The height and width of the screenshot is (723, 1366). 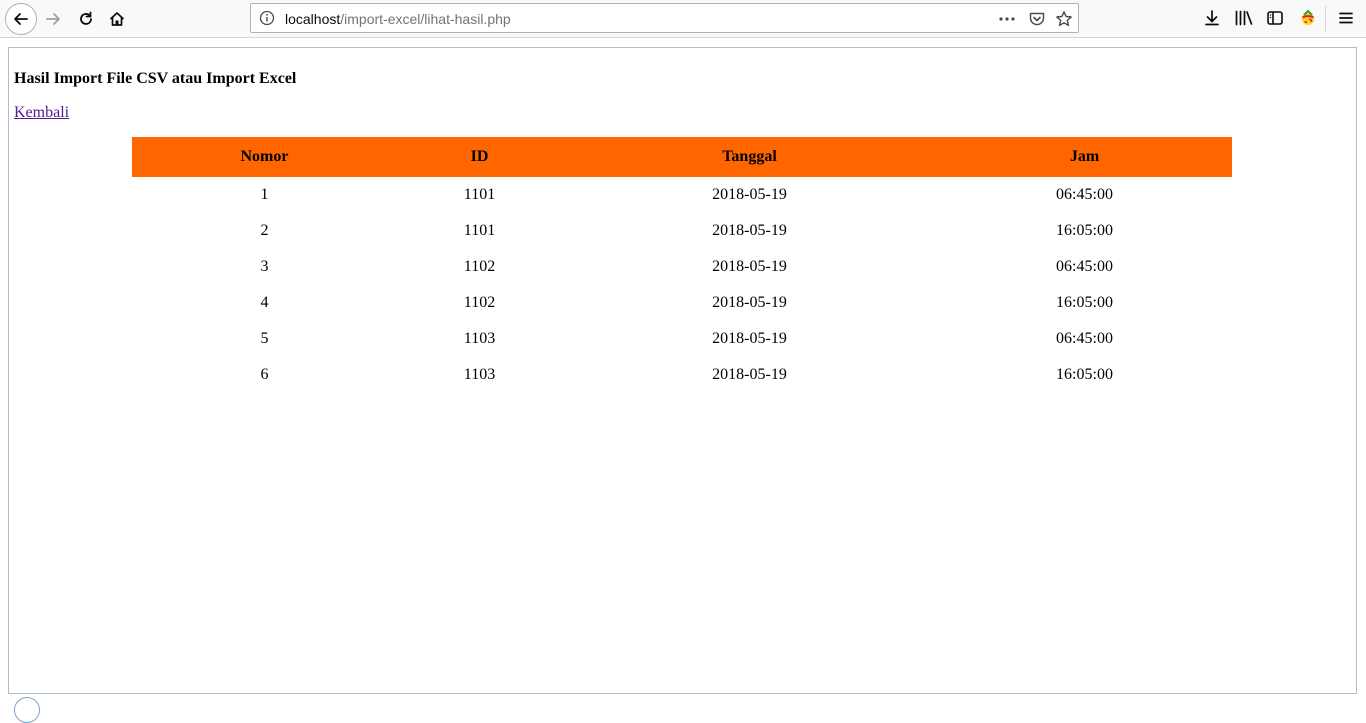 What do you see at coordinates (1064, 19) in the screenshot?
I see `star-icon` at bounding box center [1064, 19].